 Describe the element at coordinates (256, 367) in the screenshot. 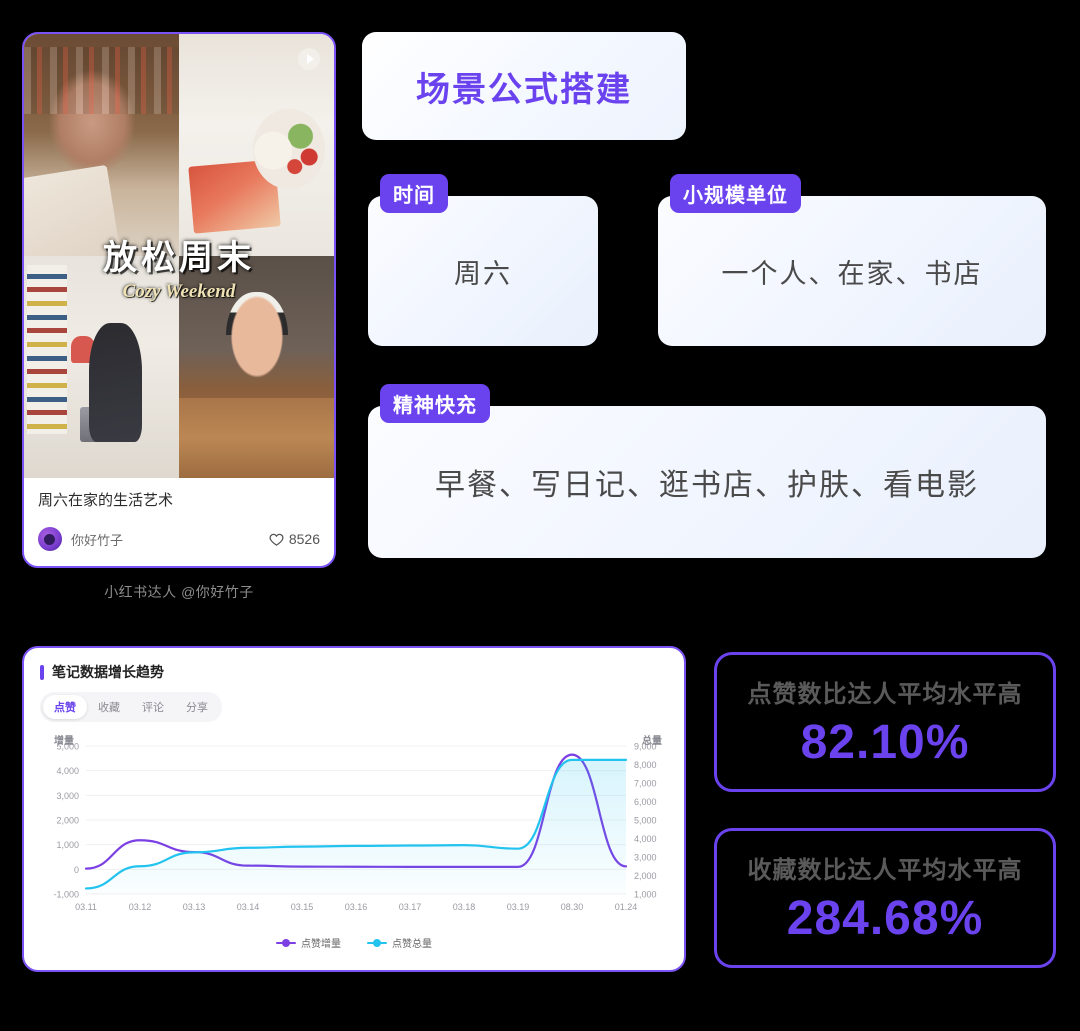

I see `collage-photo-cafe` at that location.